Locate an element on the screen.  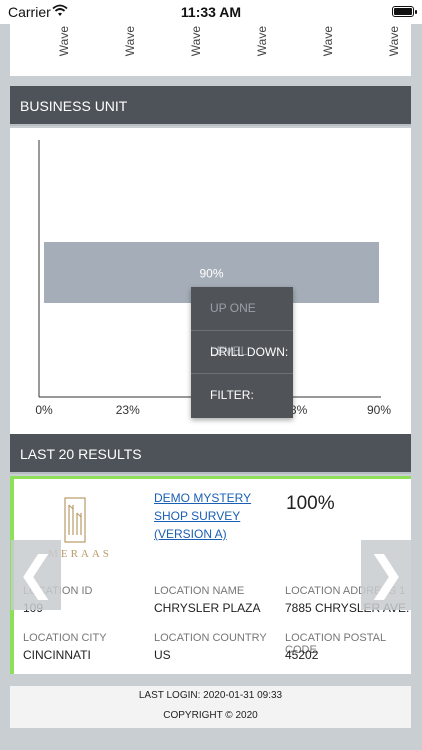
chevron-left-icon: ❮ is located at coordinates (36, 573).